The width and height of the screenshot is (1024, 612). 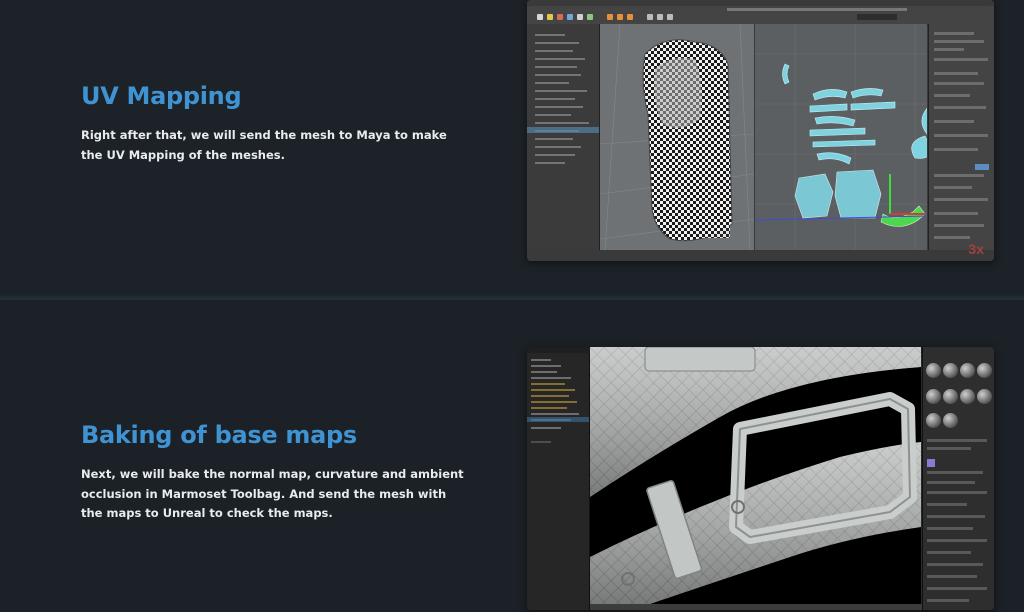 What do you see at coordinates (760, 255) in the screenshot?
I see `maya-status-bar` at bounding box center [760, 255].